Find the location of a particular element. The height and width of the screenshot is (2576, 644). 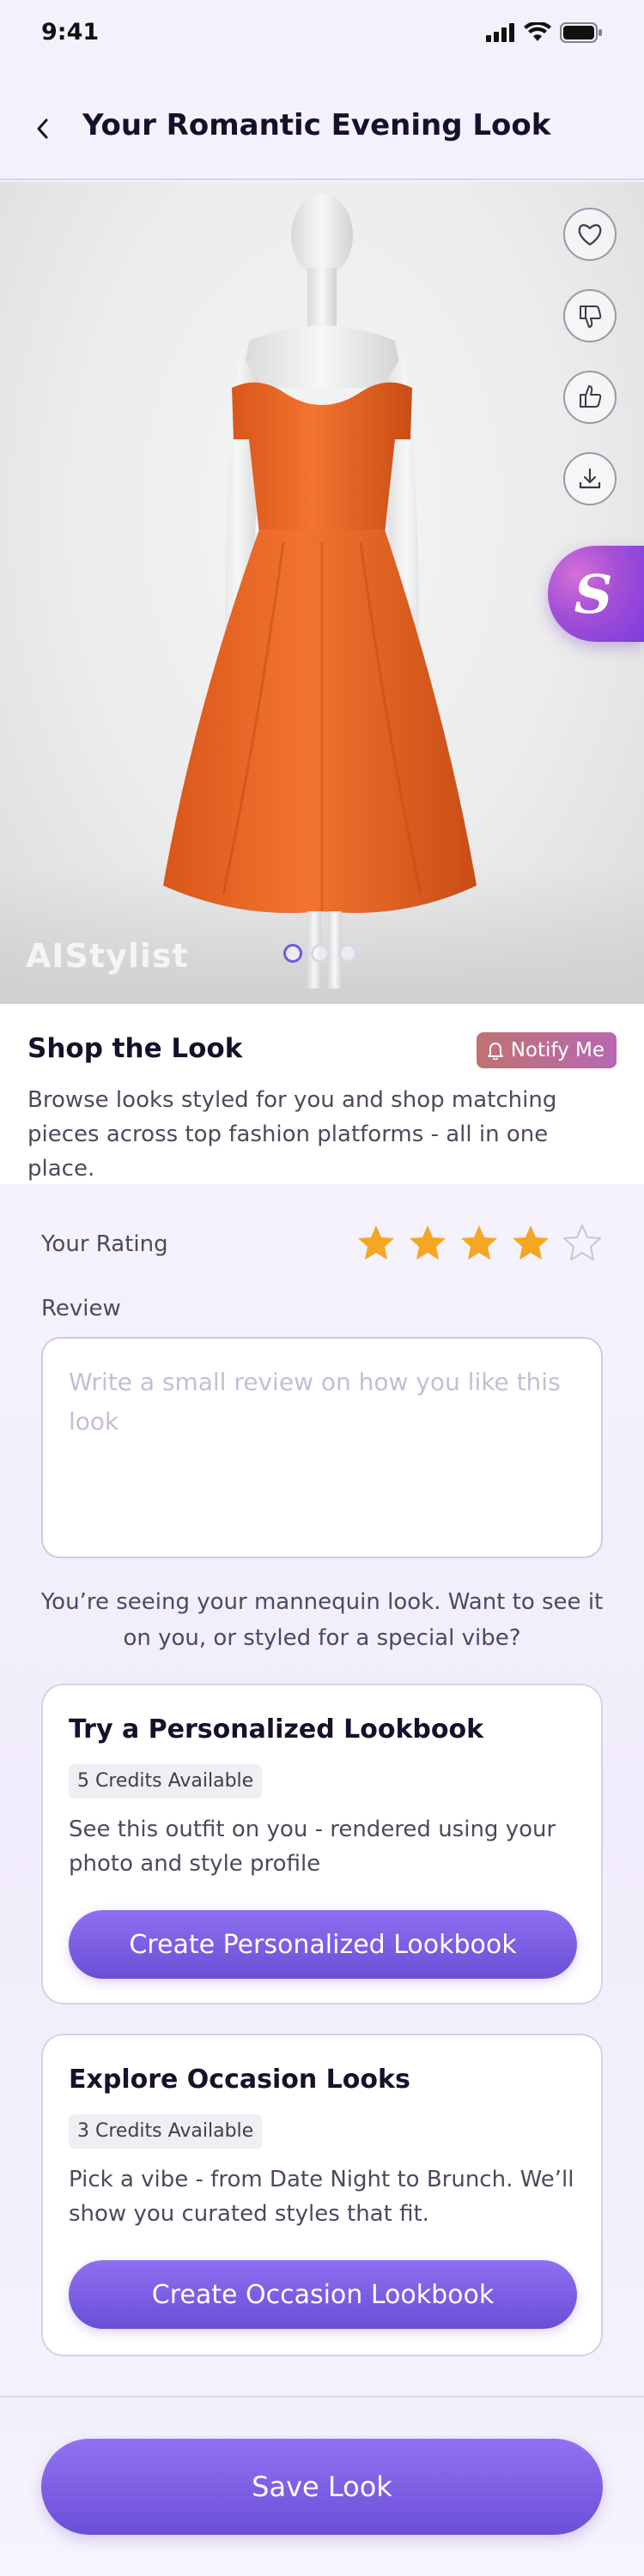

save-look-button: Save Look is located at coordinates (322, 2487).